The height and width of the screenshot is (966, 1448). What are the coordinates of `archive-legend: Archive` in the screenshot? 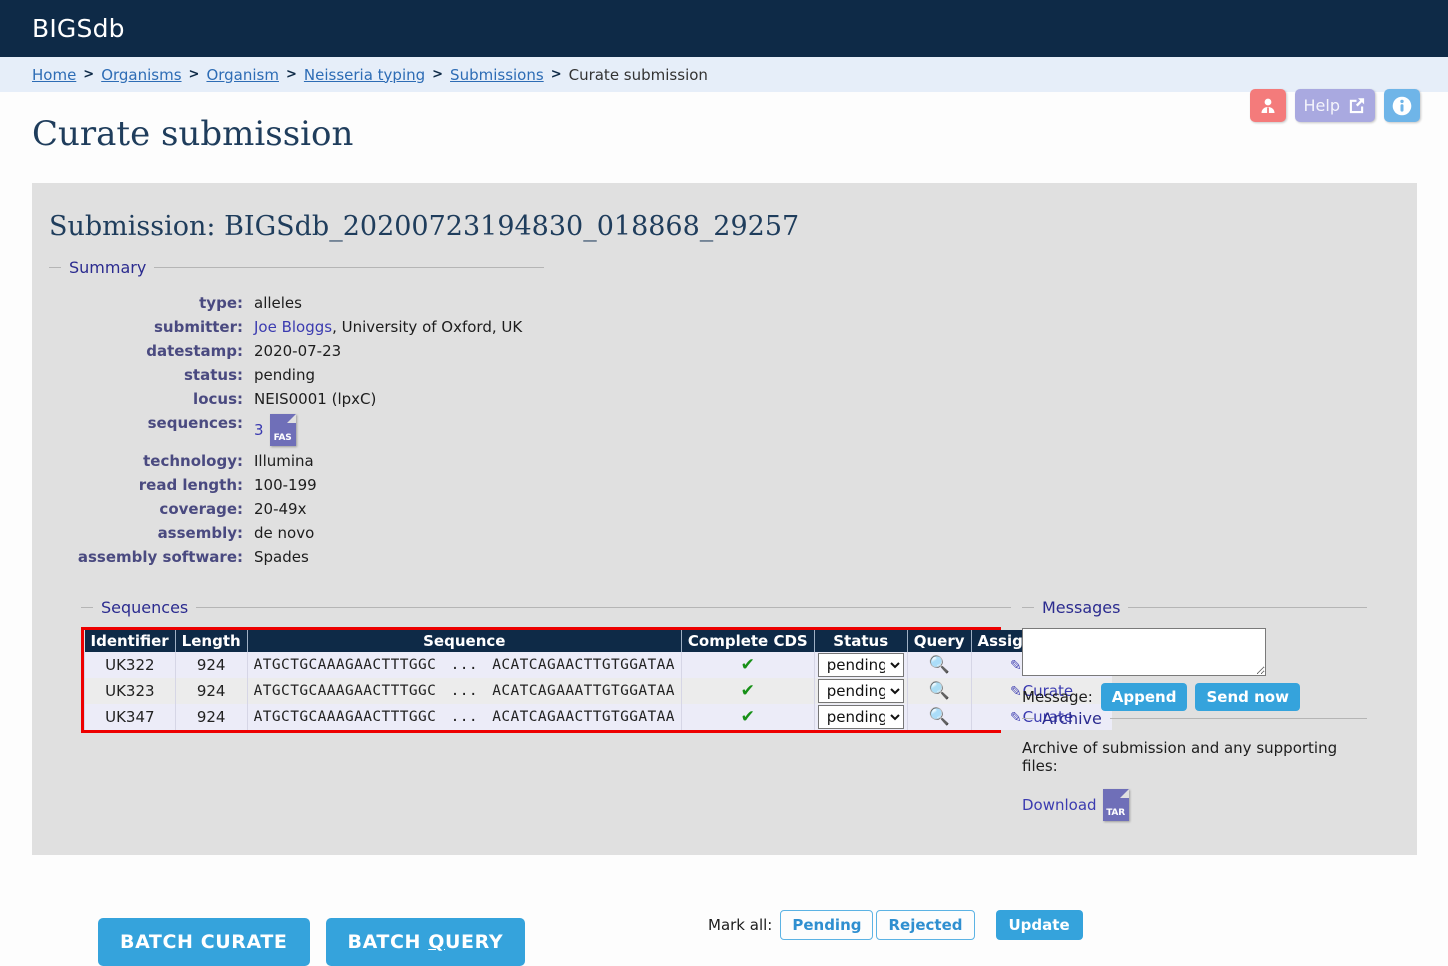 It's located at (1072, 718).